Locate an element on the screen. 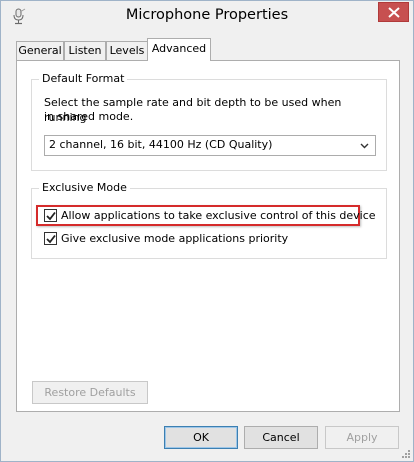 The height and width of the screenshot is (462, 414). title-bar: Microphone Properties is located at coordinates (207, 17).